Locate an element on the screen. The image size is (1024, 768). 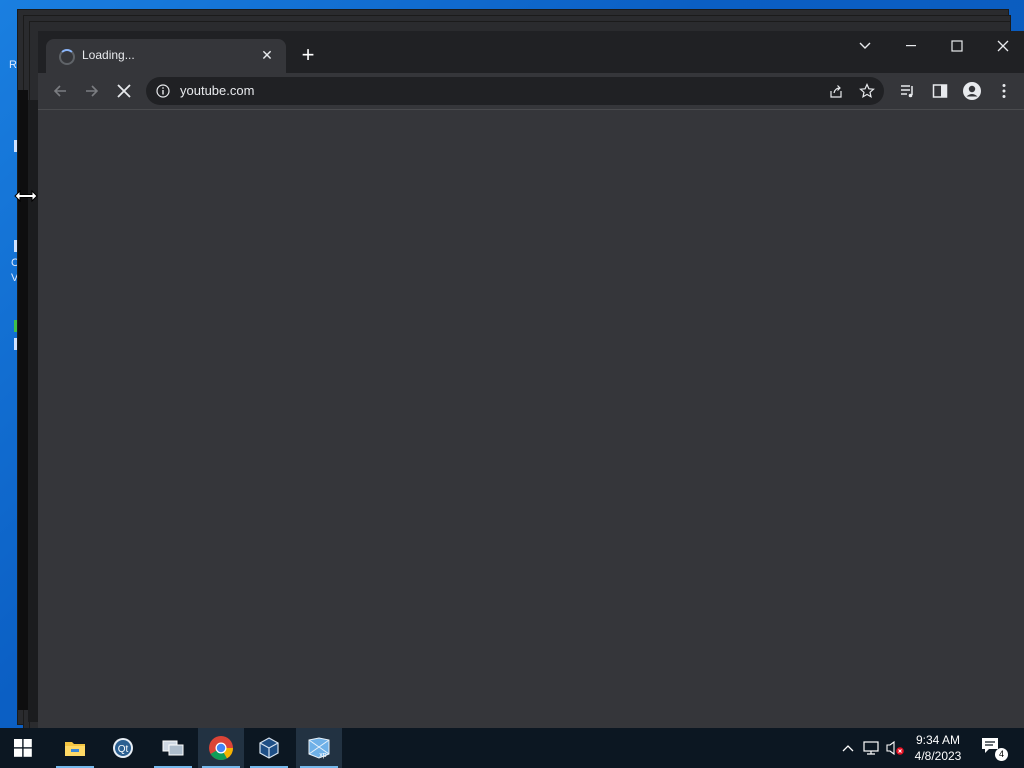
computer-network-icon is located at coordinates (173, 748).